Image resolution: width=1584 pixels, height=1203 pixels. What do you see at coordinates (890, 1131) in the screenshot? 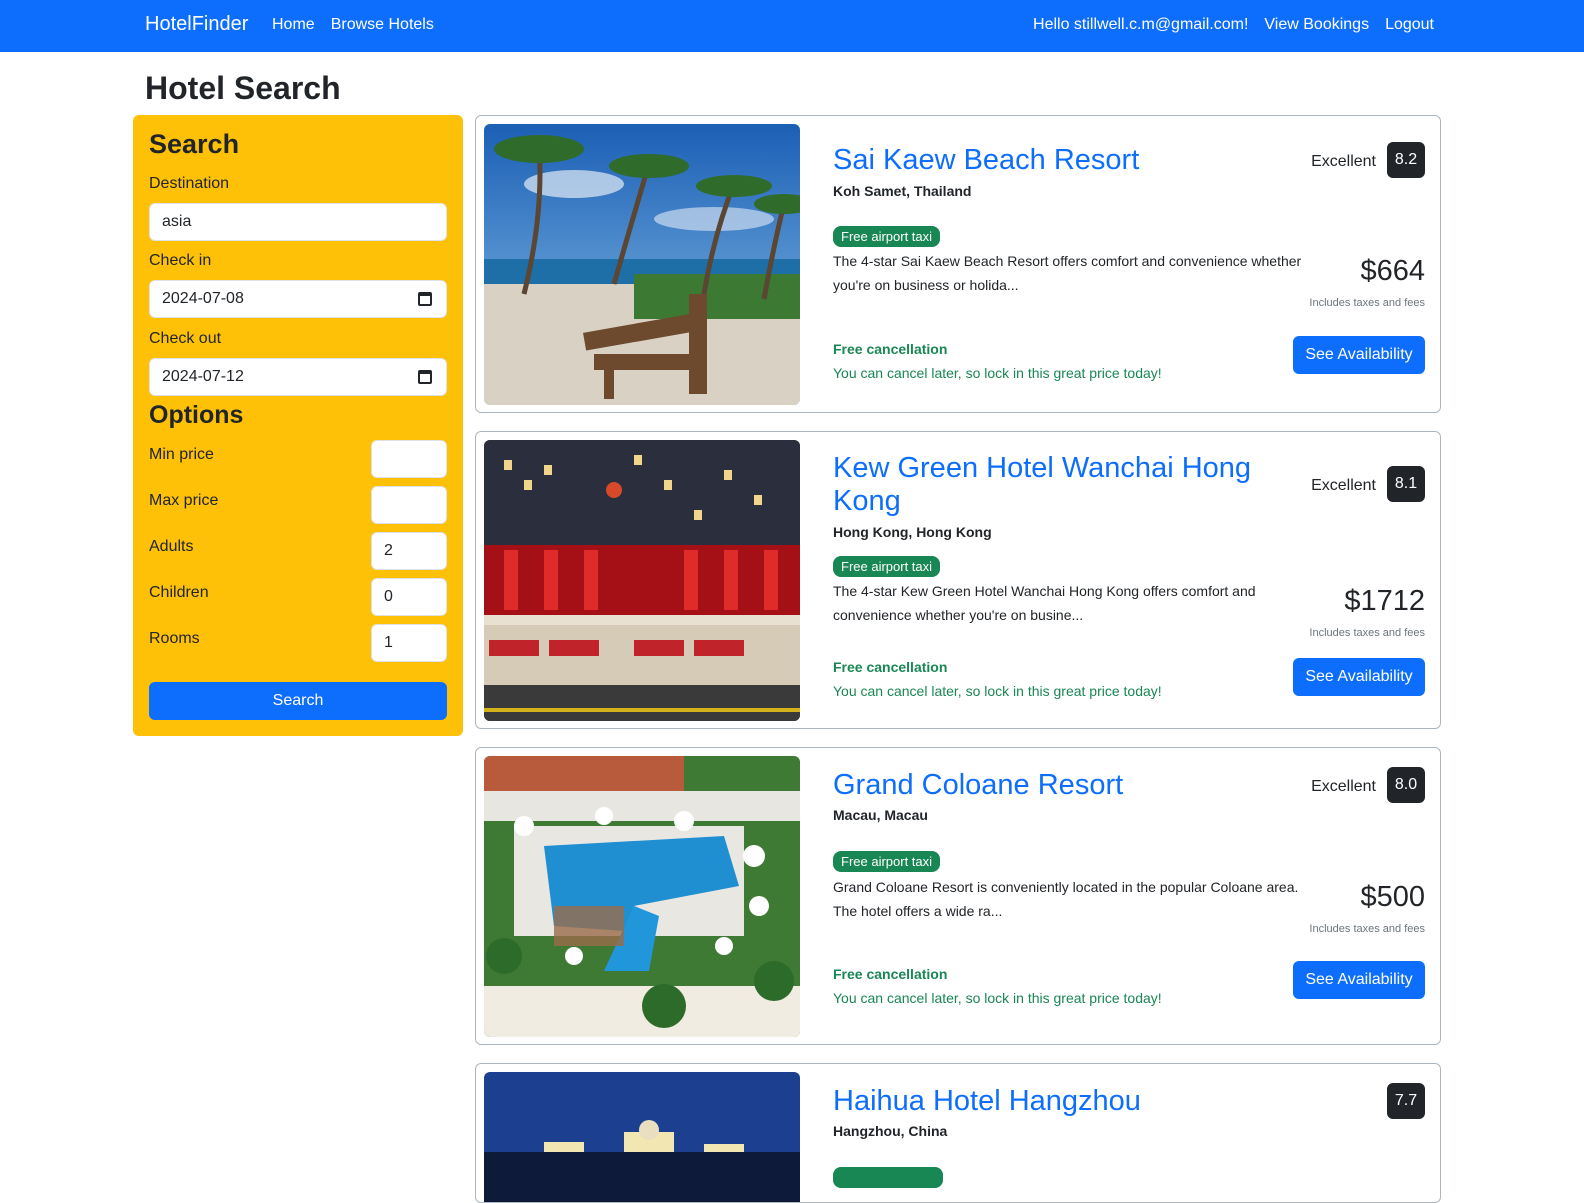
I see `hotel-location: Hangzhou, China` at bounding box center [890, 1131].